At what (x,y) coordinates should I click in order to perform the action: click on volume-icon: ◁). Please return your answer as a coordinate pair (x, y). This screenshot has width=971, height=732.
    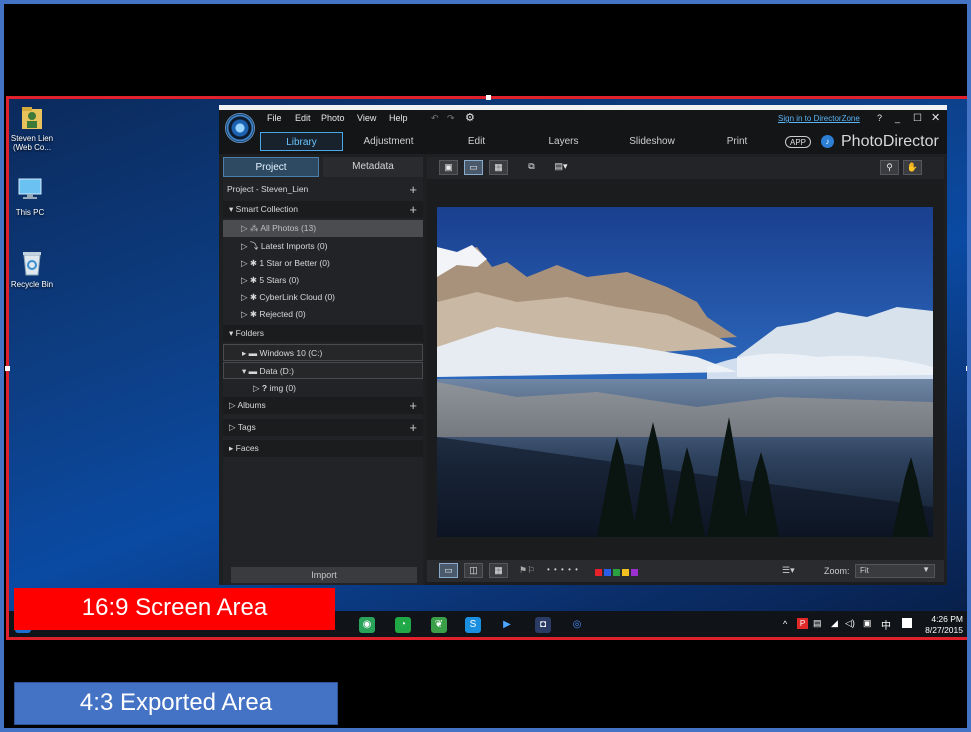
    Looking at the image, I should click on (850, 623).